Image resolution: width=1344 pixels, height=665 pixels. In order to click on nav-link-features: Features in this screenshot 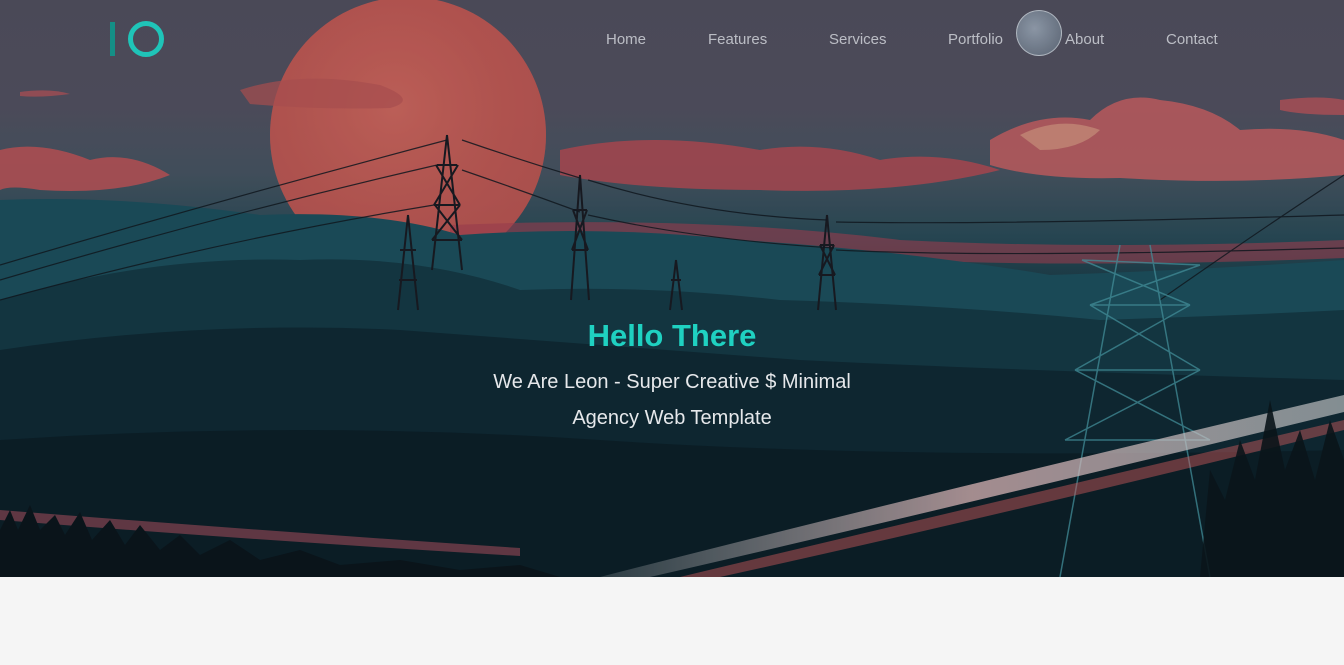, I will do `click(737, 39)`.